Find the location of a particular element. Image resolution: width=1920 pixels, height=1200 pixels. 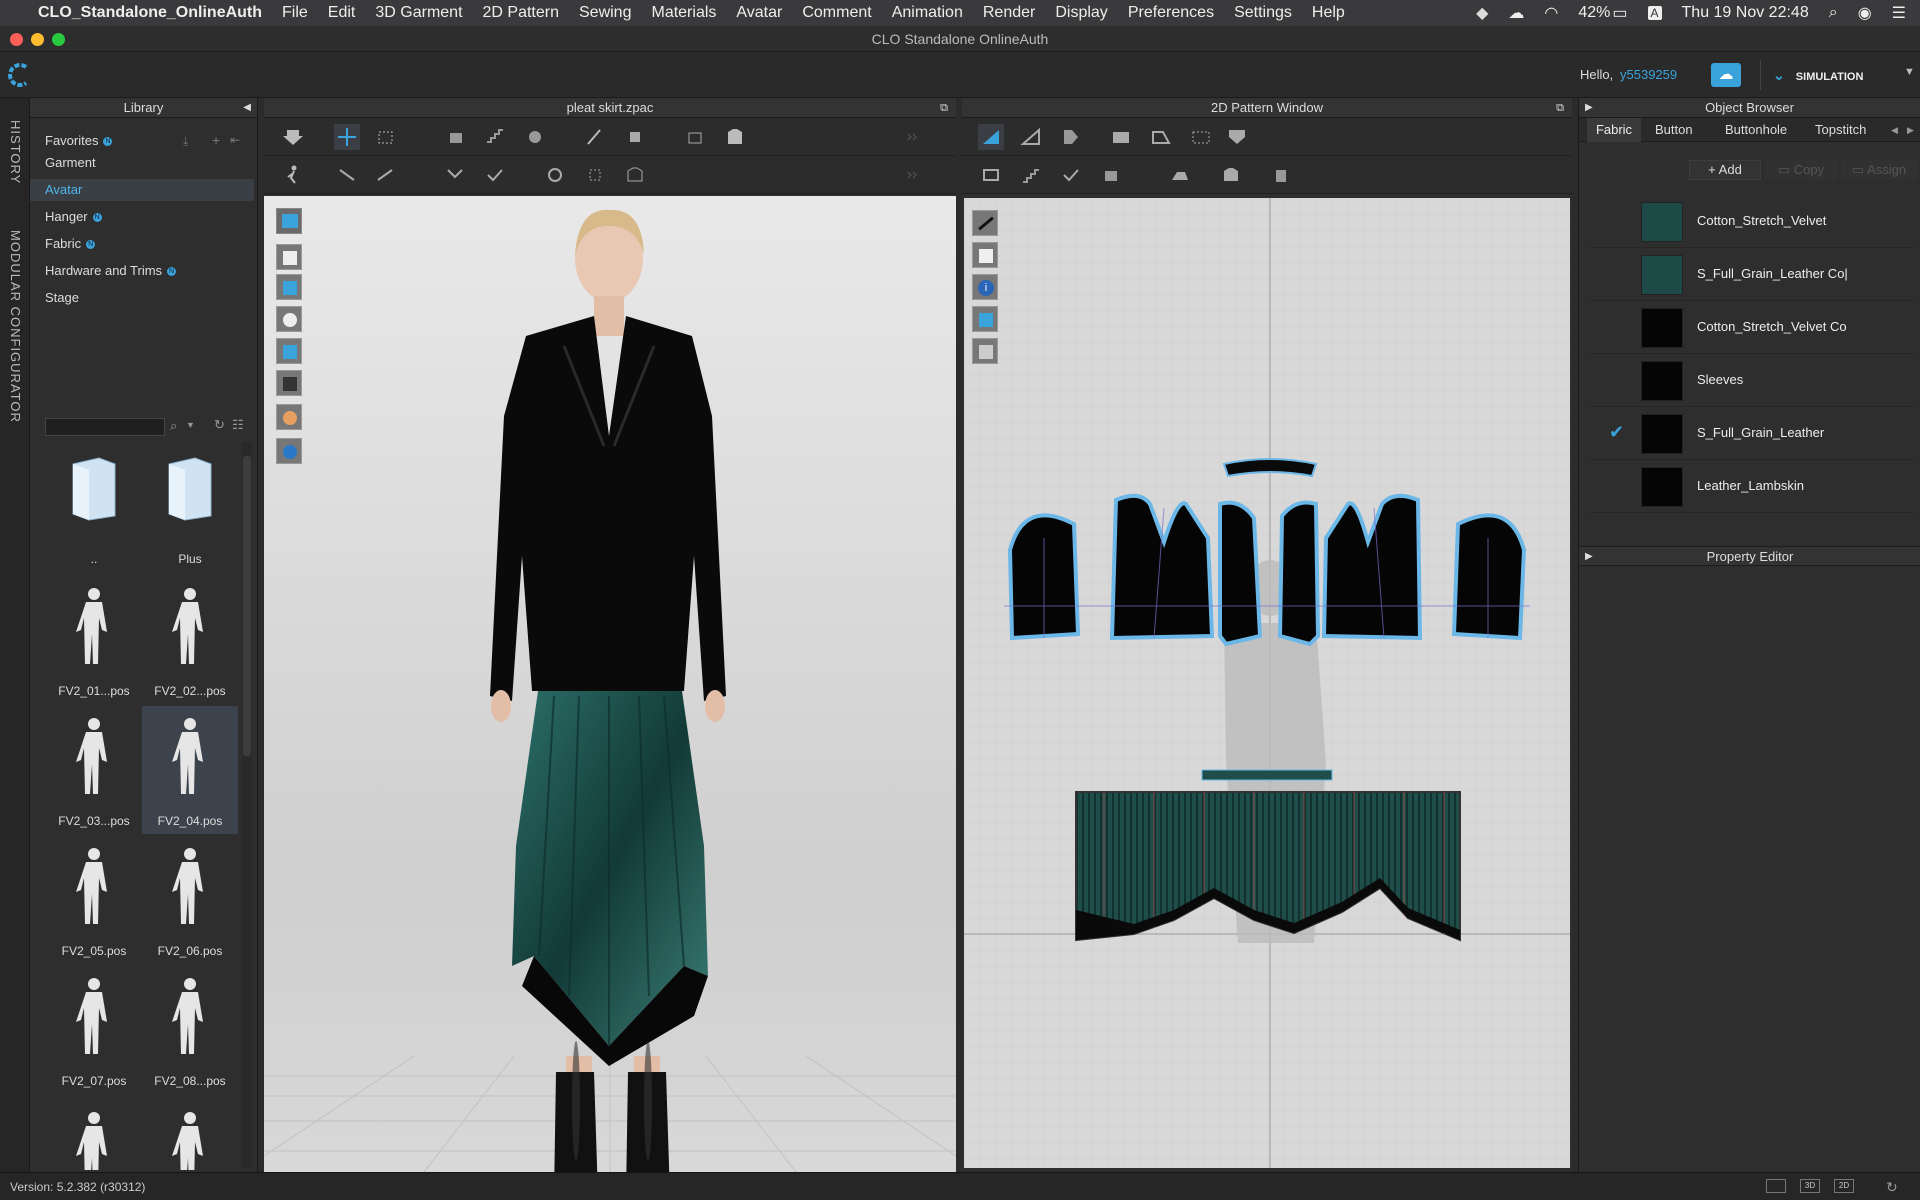

library-item-favorites: Favorites N is located at coordinates (142, 141).